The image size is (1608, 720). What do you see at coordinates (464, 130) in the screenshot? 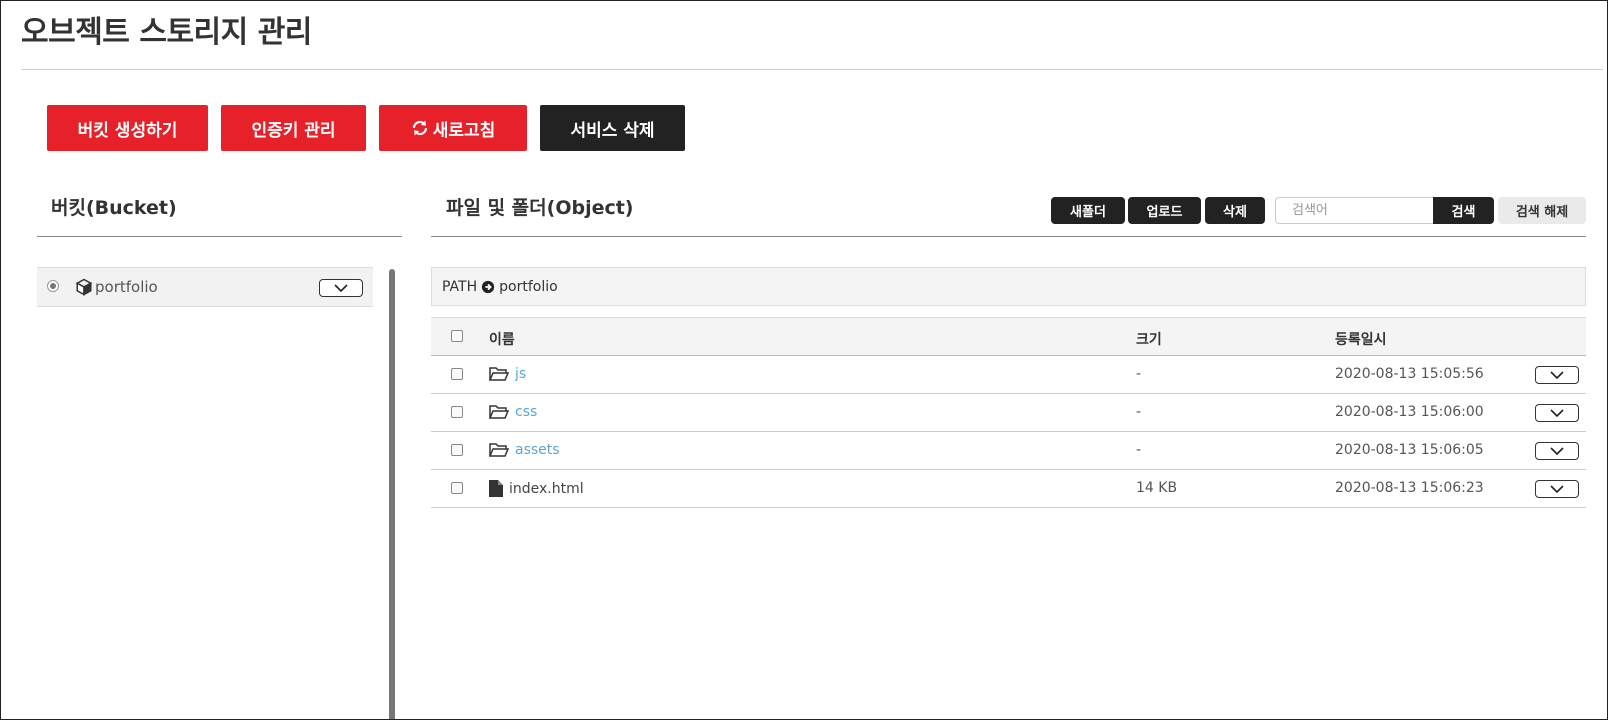
I see `refresh-label: 새로고침` at bounding box center [464, 130].